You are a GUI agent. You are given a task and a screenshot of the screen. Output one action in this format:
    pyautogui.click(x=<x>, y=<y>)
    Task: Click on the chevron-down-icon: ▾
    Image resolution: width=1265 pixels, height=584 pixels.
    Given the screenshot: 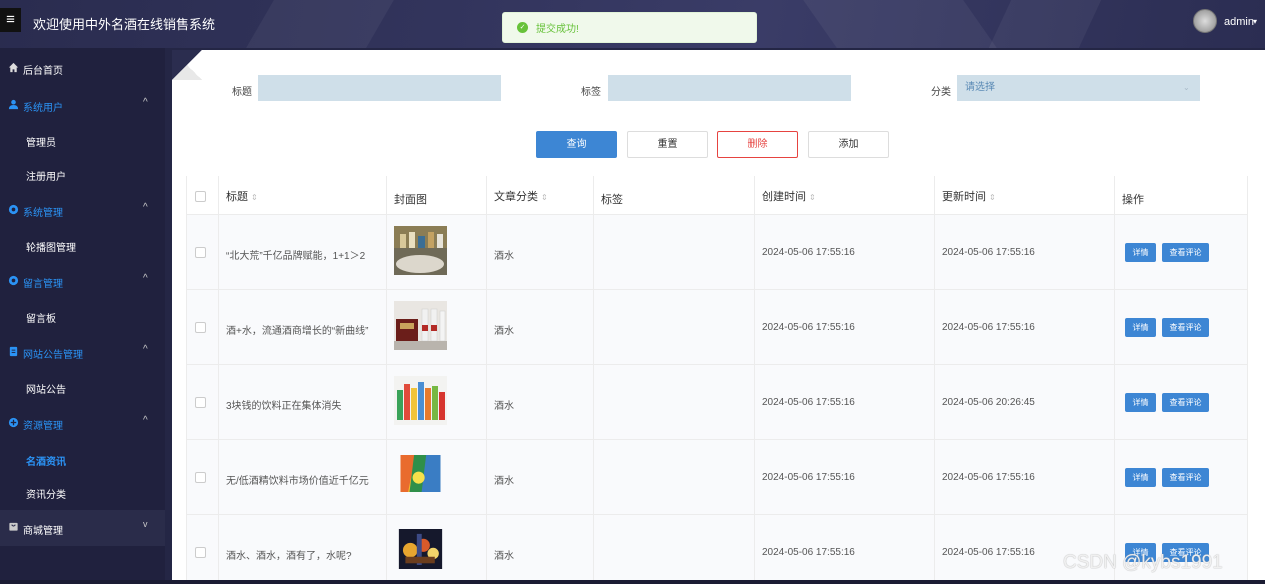 What is the action you would take?
    pyautogui.click(x=1255, y=21)
    